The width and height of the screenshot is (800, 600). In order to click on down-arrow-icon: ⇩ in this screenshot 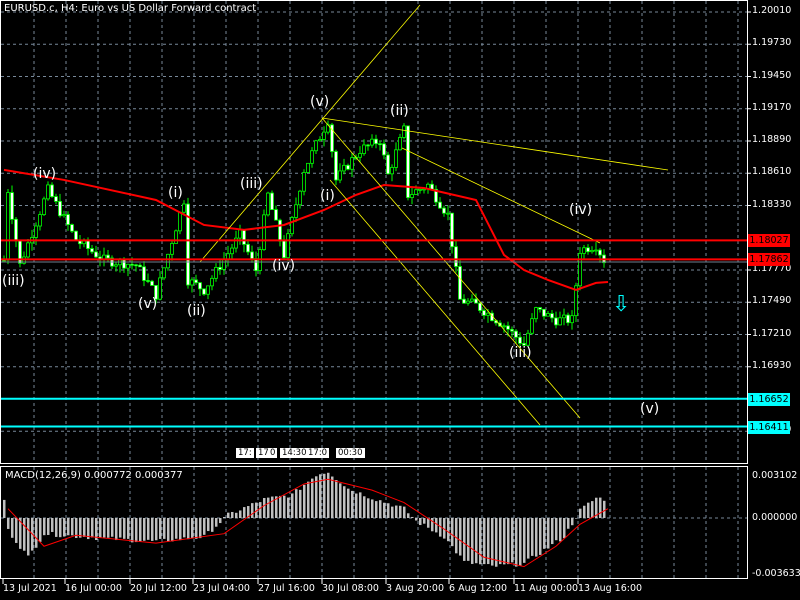, I will do `click(621, 304)`.